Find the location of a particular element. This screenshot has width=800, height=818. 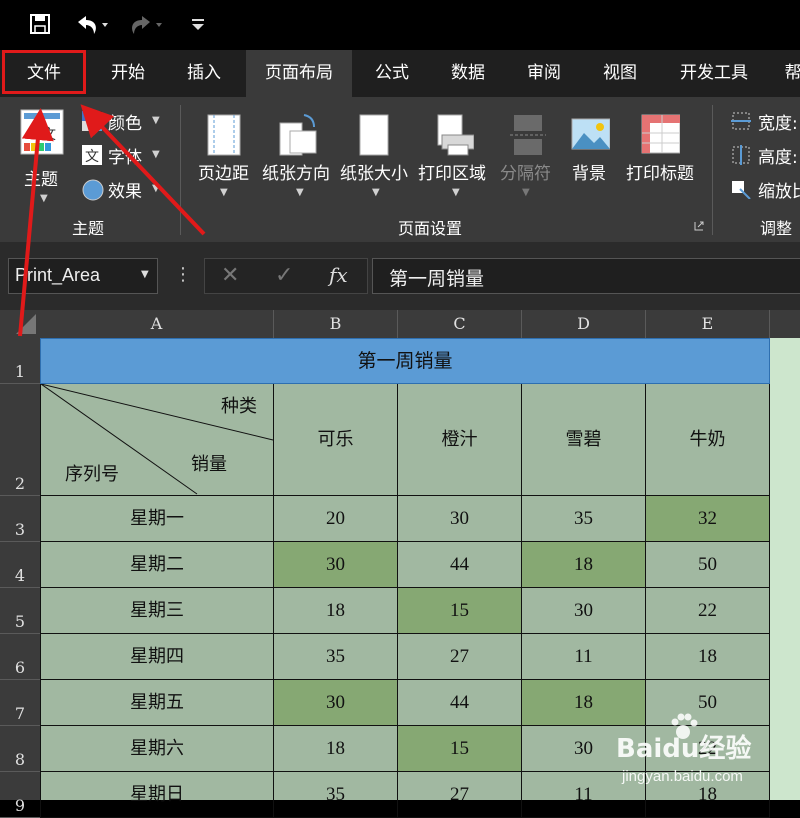

tab-help: 帮 is located at coordinates (789, 73).